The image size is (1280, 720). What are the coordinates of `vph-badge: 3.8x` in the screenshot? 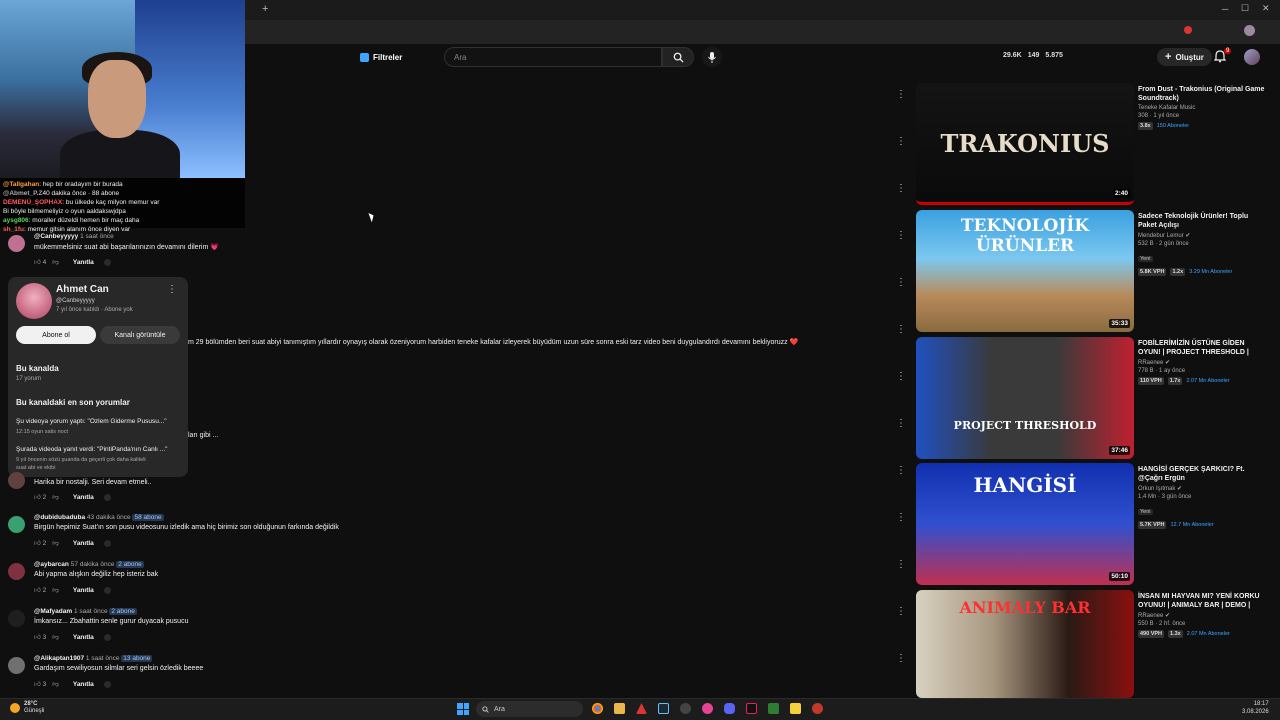 It's located at (1145, 126).